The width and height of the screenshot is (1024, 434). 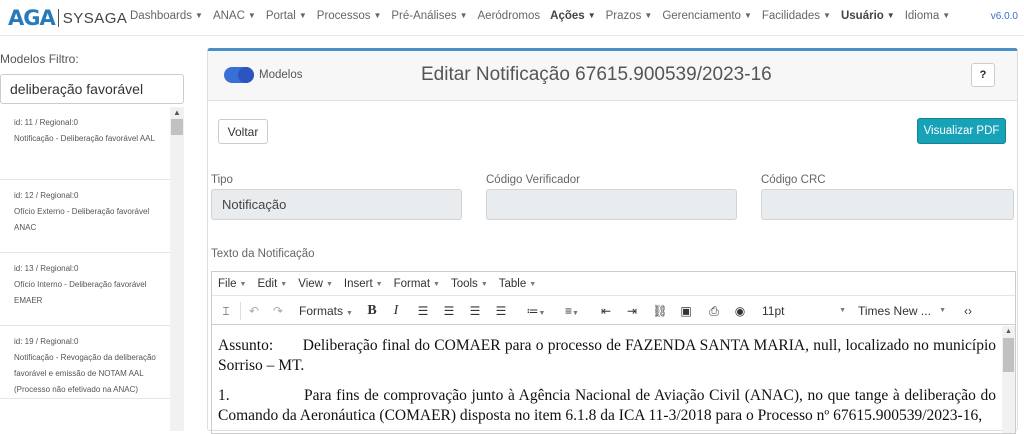 What do you see at coordinates (372, 311) in the screenshot?
I see `bold-icon: B` at bounding box center [372, 311].